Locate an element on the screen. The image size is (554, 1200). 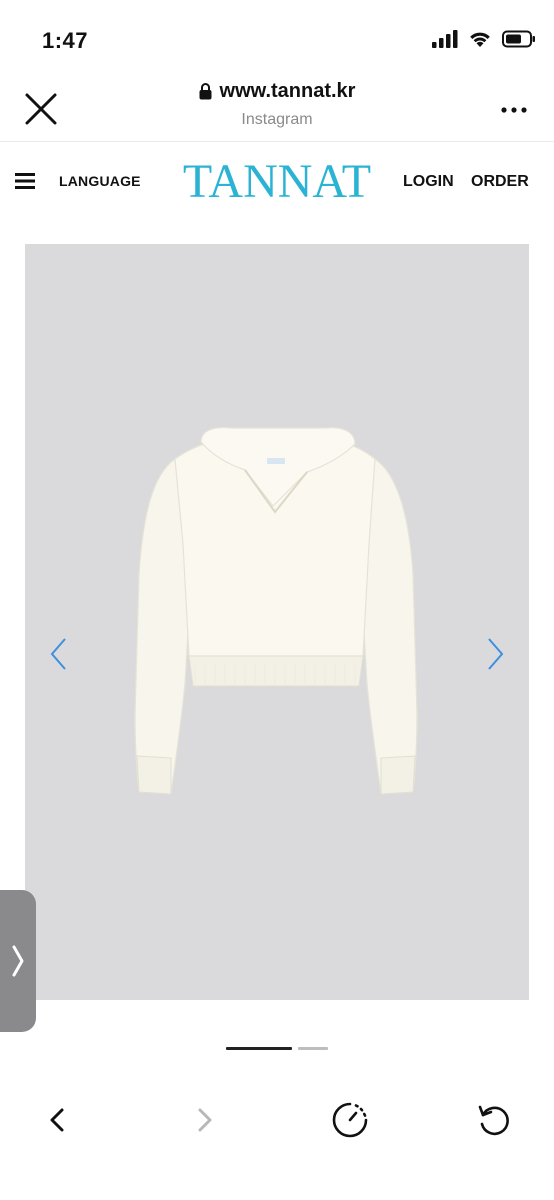
site-nav: LANGUAGE TANNAT LOGIN ORDER is located at coordinates (277, 182).